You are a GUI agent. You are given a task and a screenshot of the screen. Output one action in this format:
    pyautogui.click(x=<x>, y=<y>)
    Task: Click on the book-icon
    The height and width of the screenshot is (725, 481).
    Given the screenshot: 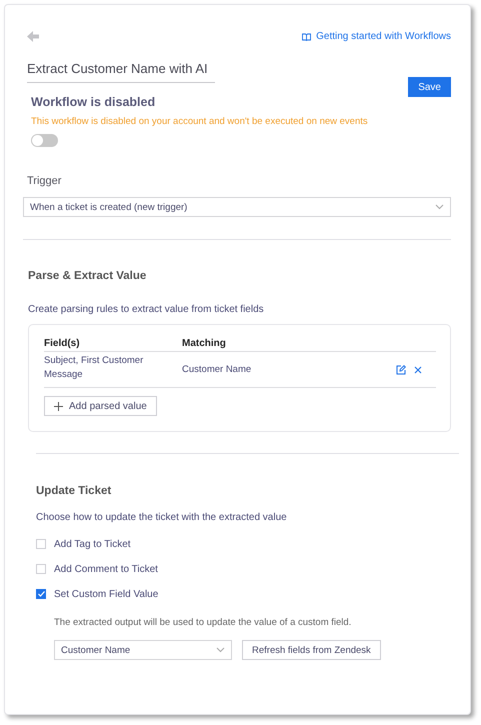 What is the action you would take?
    pyautogui.click(x=307, y=36)
    